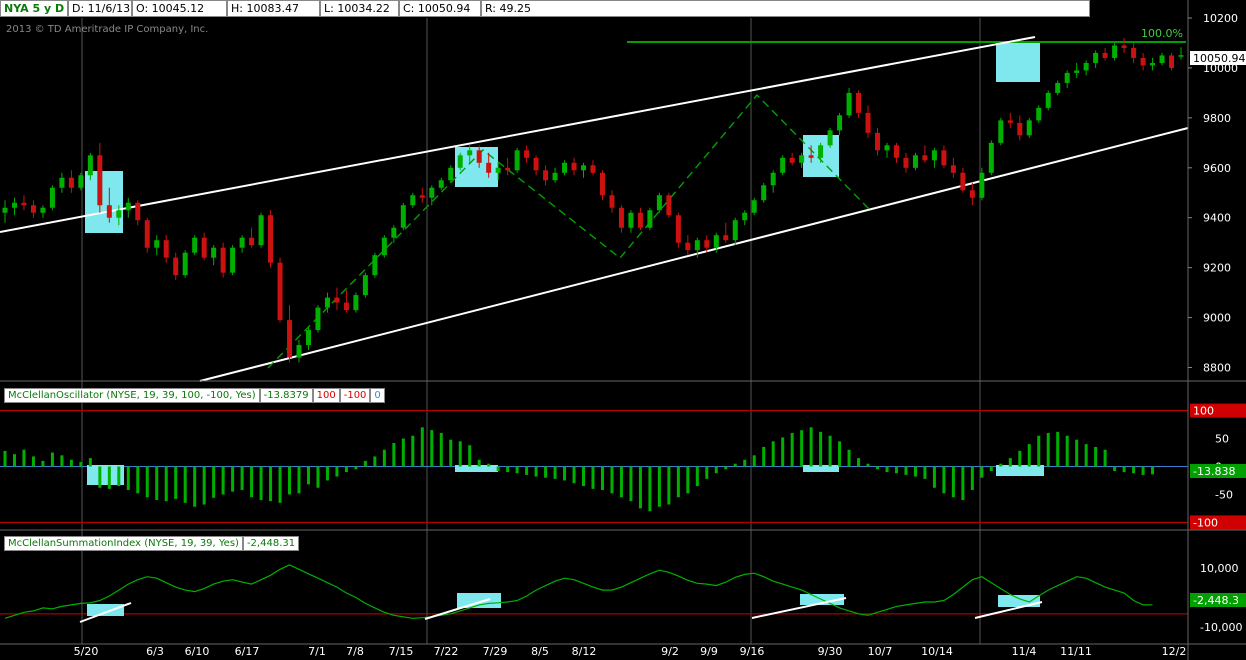 The height and width of the screenshot is (660, 1246). I want to click on x-date-label: 7/22, so click(446, 651).